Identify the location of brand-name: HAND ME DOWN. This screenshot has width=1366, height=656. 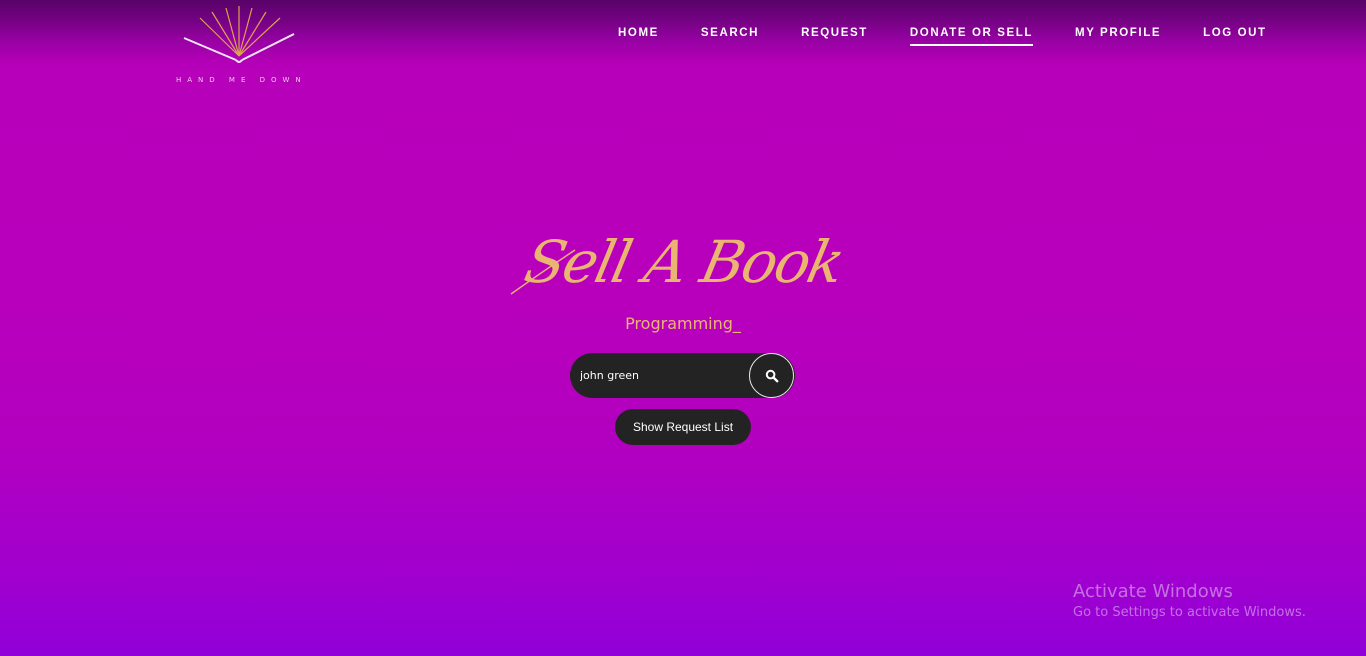
(241, 80).